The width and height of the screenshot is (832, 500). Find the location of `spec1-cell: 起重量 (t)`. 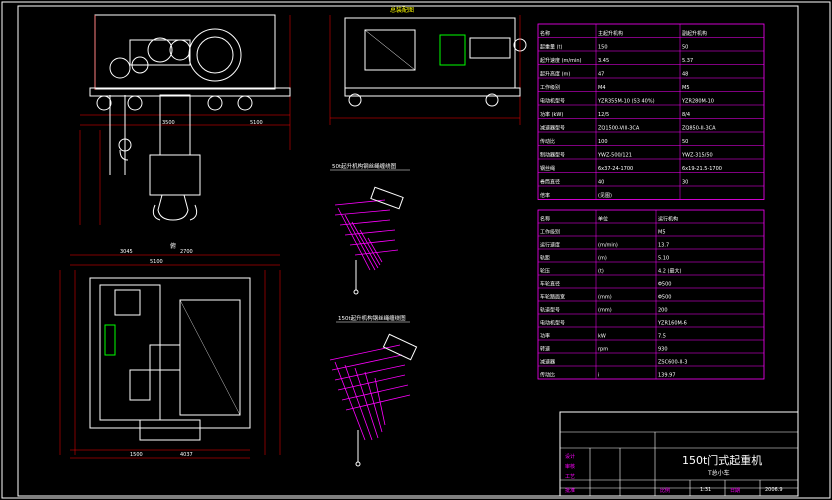

spec1-cell: 起重量 (t) is located at coordinates (551, 47).